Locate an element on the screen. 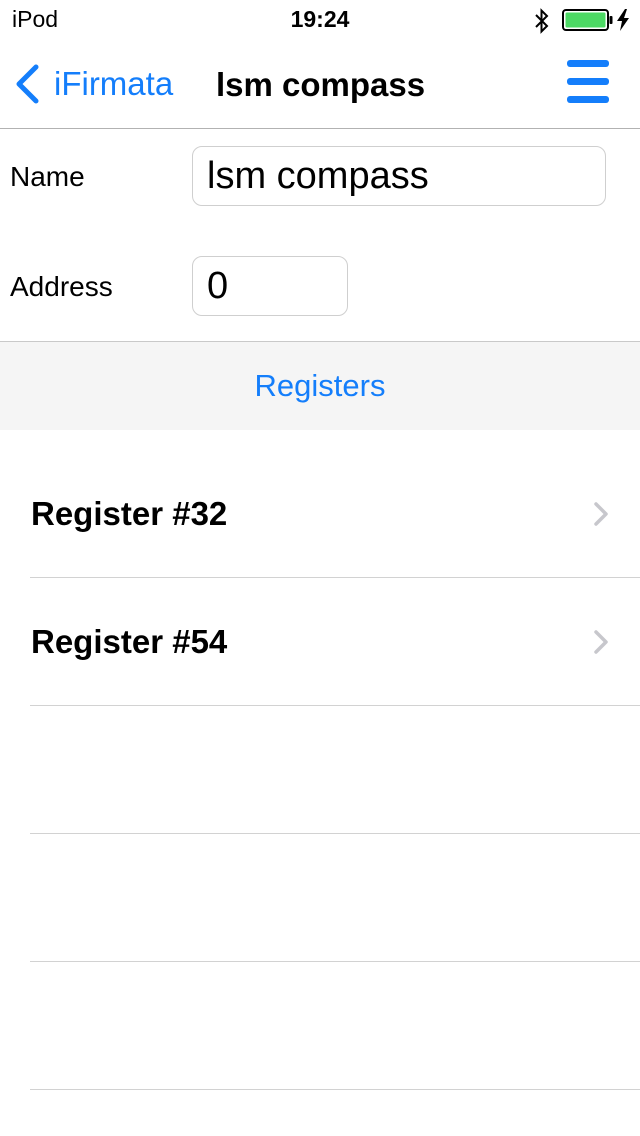 Image resolution: width=640 pixels, height=1136 pixels. page-title: lsm compass is located at coordinates (321, 84).